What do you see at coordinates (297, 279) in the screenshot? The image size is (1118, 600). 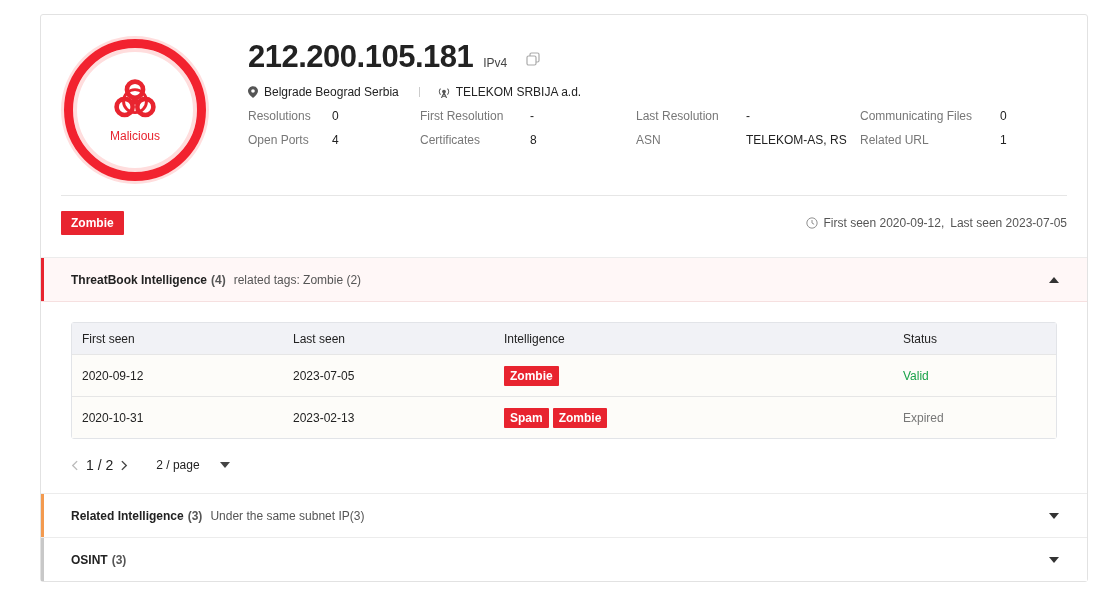 I see `section-note: related tags: Zombie (2)` at bounding box center [297, 279].